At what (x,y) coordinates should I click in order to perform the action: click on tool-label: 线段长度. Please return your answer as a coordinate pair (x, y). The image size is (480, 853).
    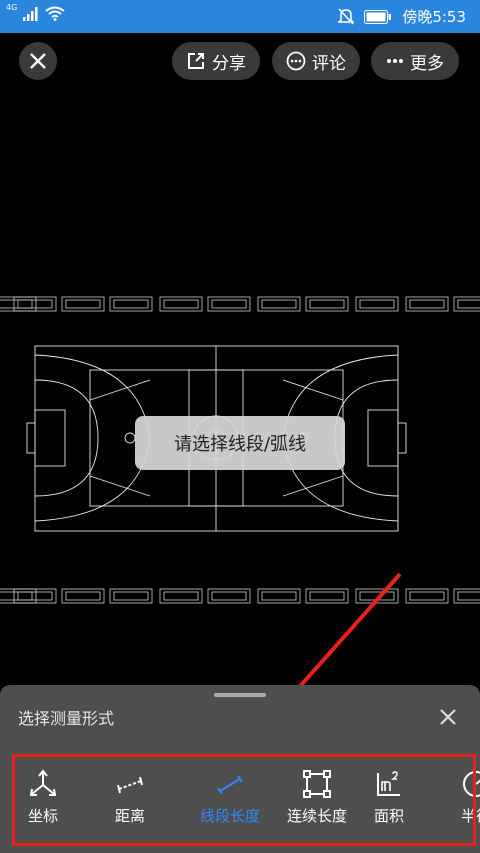
    Looking at the image, I should click on (229, 816).